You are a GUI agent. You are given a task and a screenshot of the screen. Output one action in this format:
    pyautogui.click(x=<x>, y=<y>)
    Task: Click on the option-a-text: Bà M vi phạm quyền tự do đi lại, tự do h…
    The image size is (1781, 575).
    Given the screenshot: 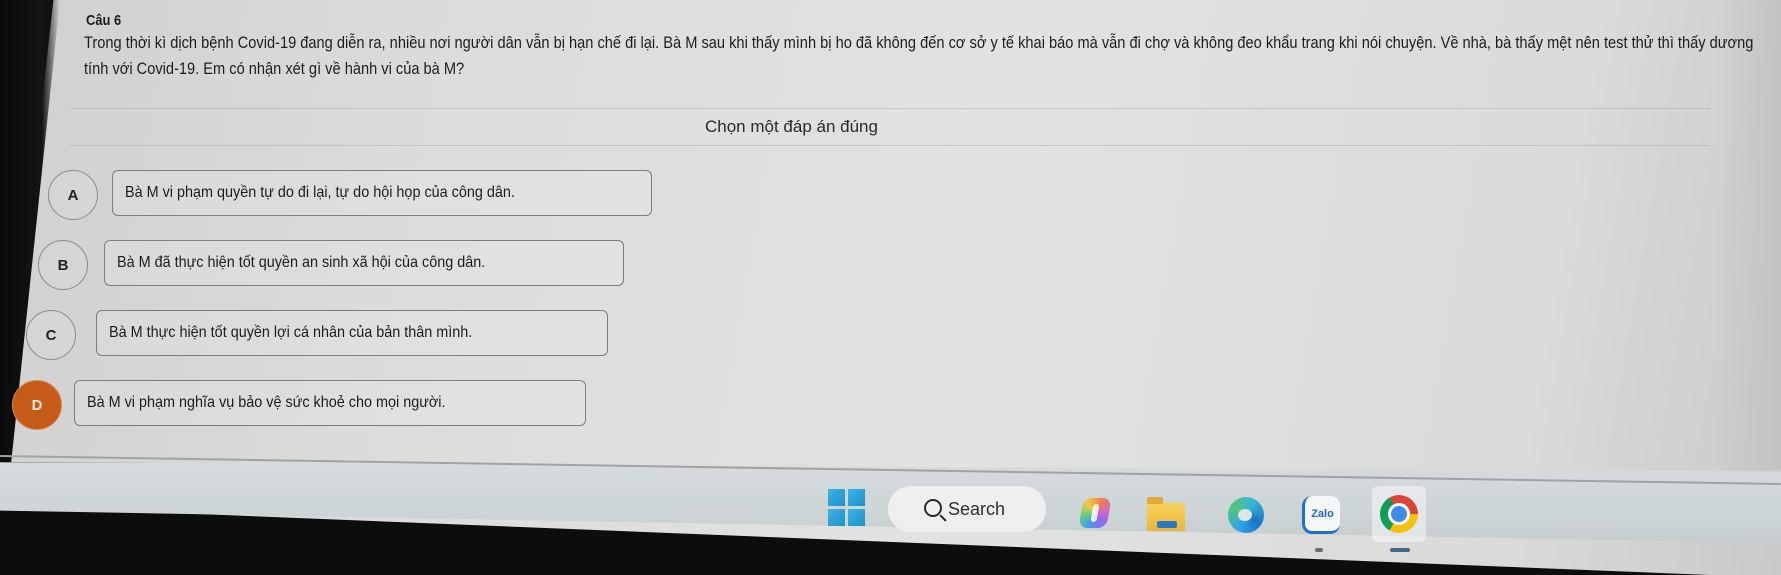 What is the action you would take?
    pyautogui.click(x=320, y=192)
    